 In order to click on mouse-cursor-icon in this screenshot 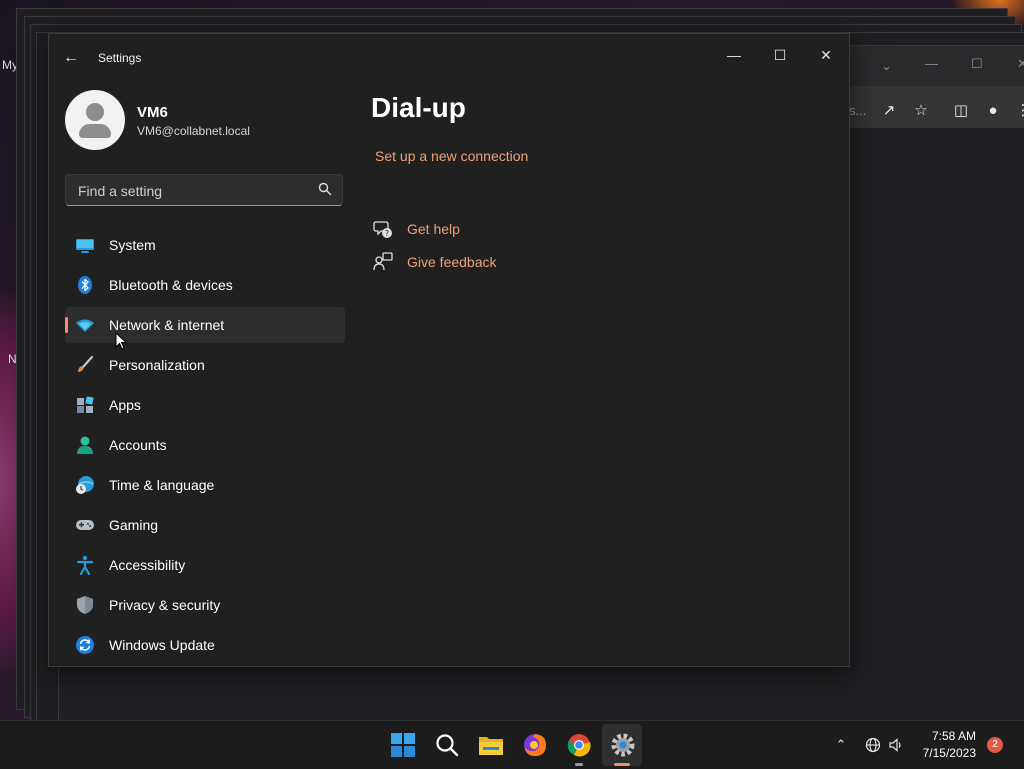, I will do `click(121, 341)`.